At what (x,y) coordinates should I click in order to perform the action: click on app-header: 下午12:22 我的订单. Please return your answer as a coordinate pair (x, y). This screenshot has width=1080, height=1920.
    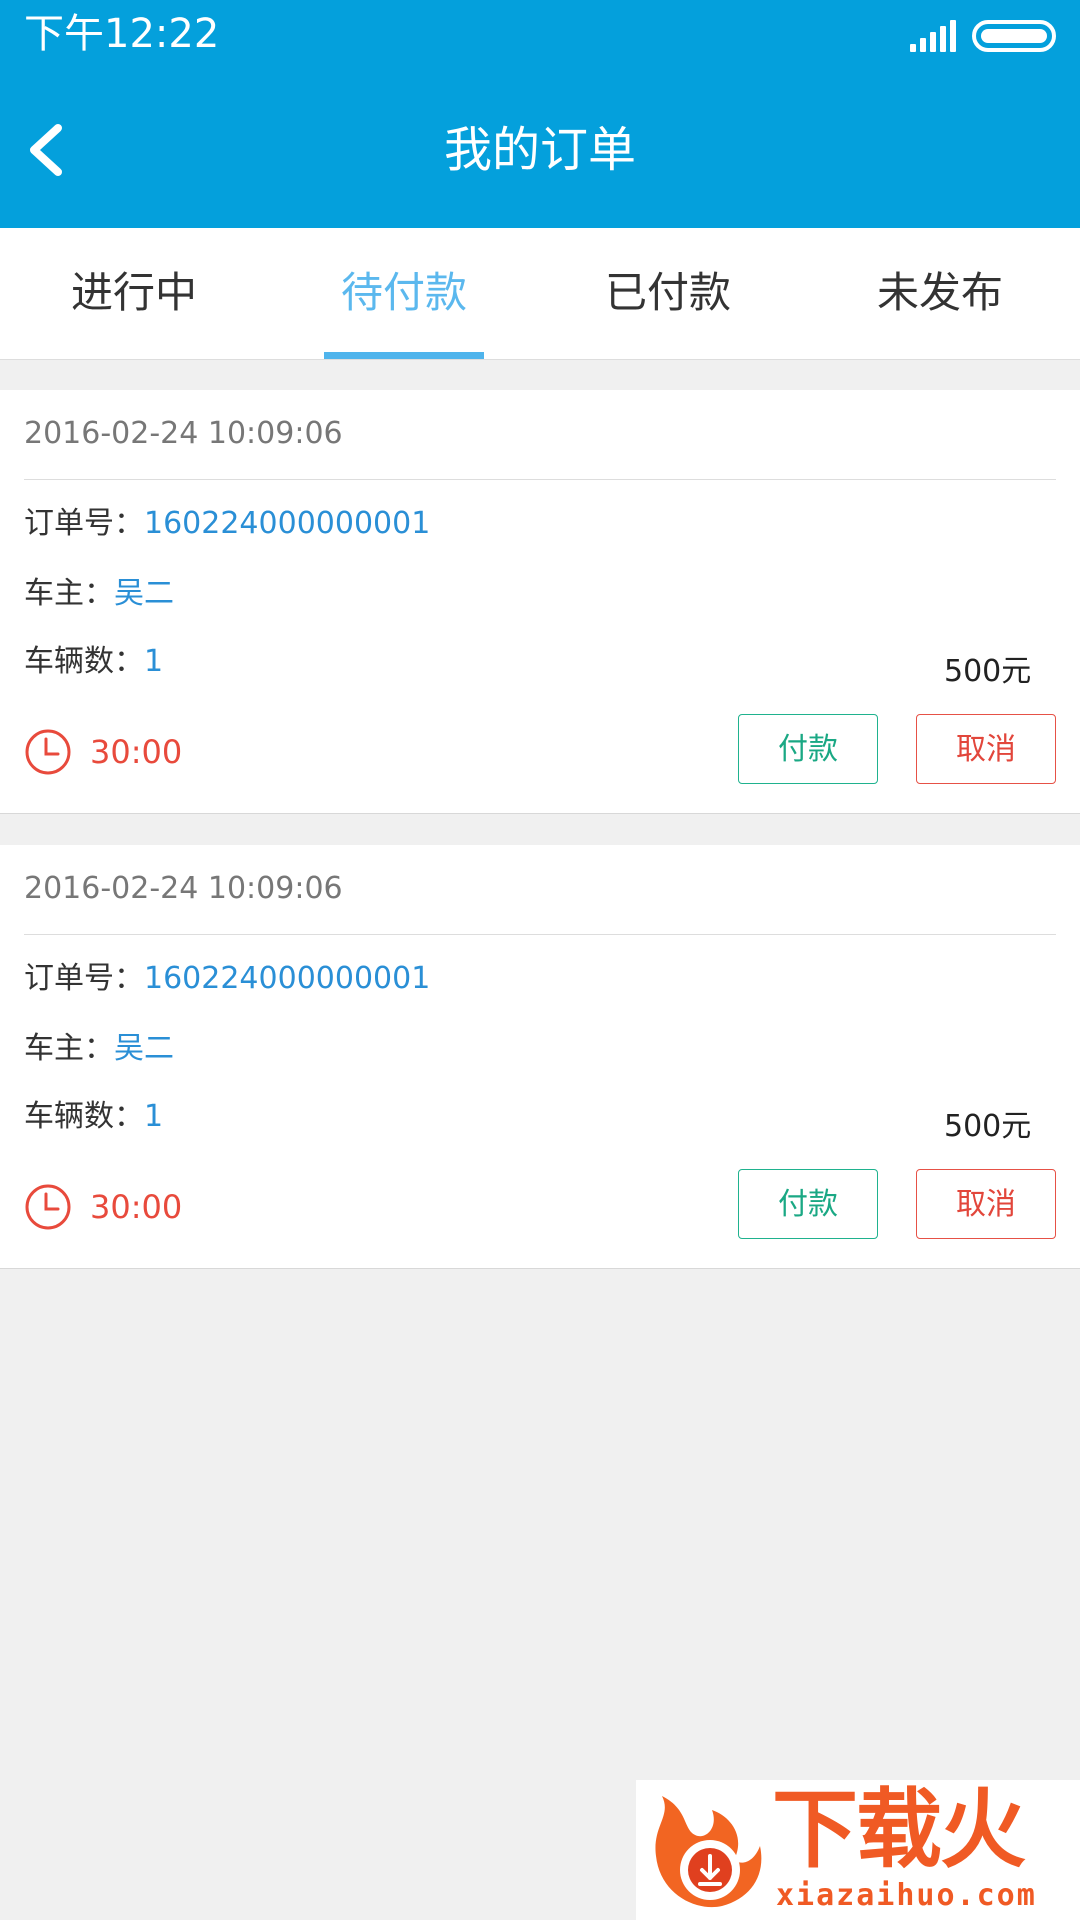
    Looking at the image, I should click on (540, 114).